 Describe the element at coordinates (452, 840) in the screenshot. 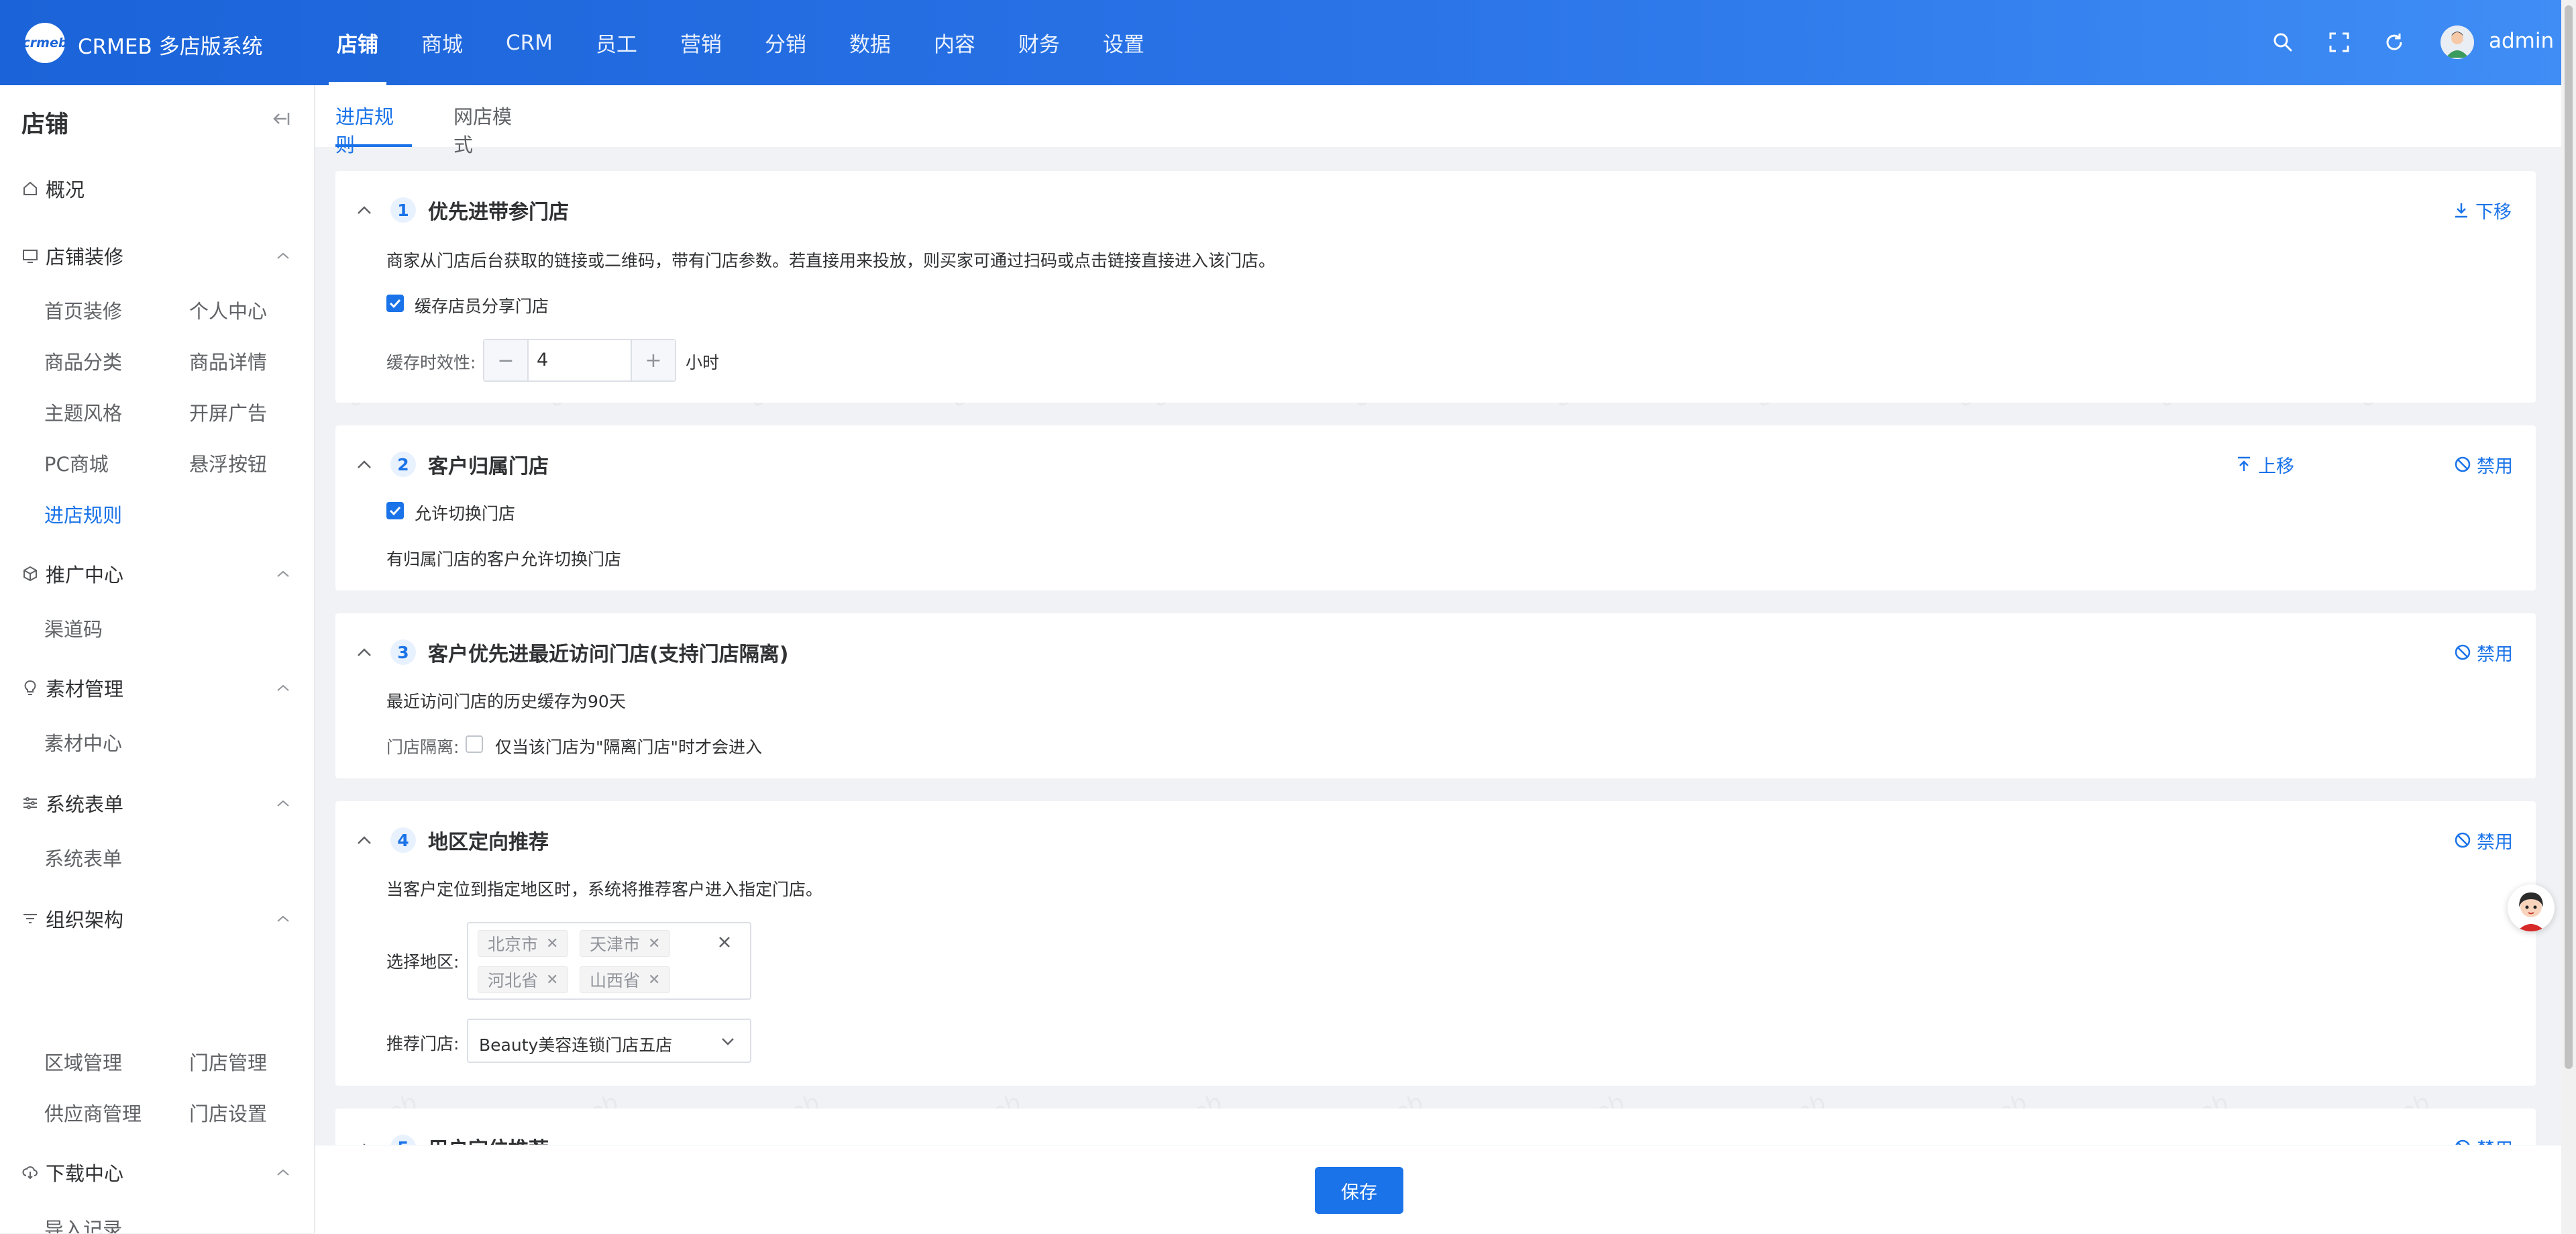

I see `card-header: 4 地区定向推荐` at that location.